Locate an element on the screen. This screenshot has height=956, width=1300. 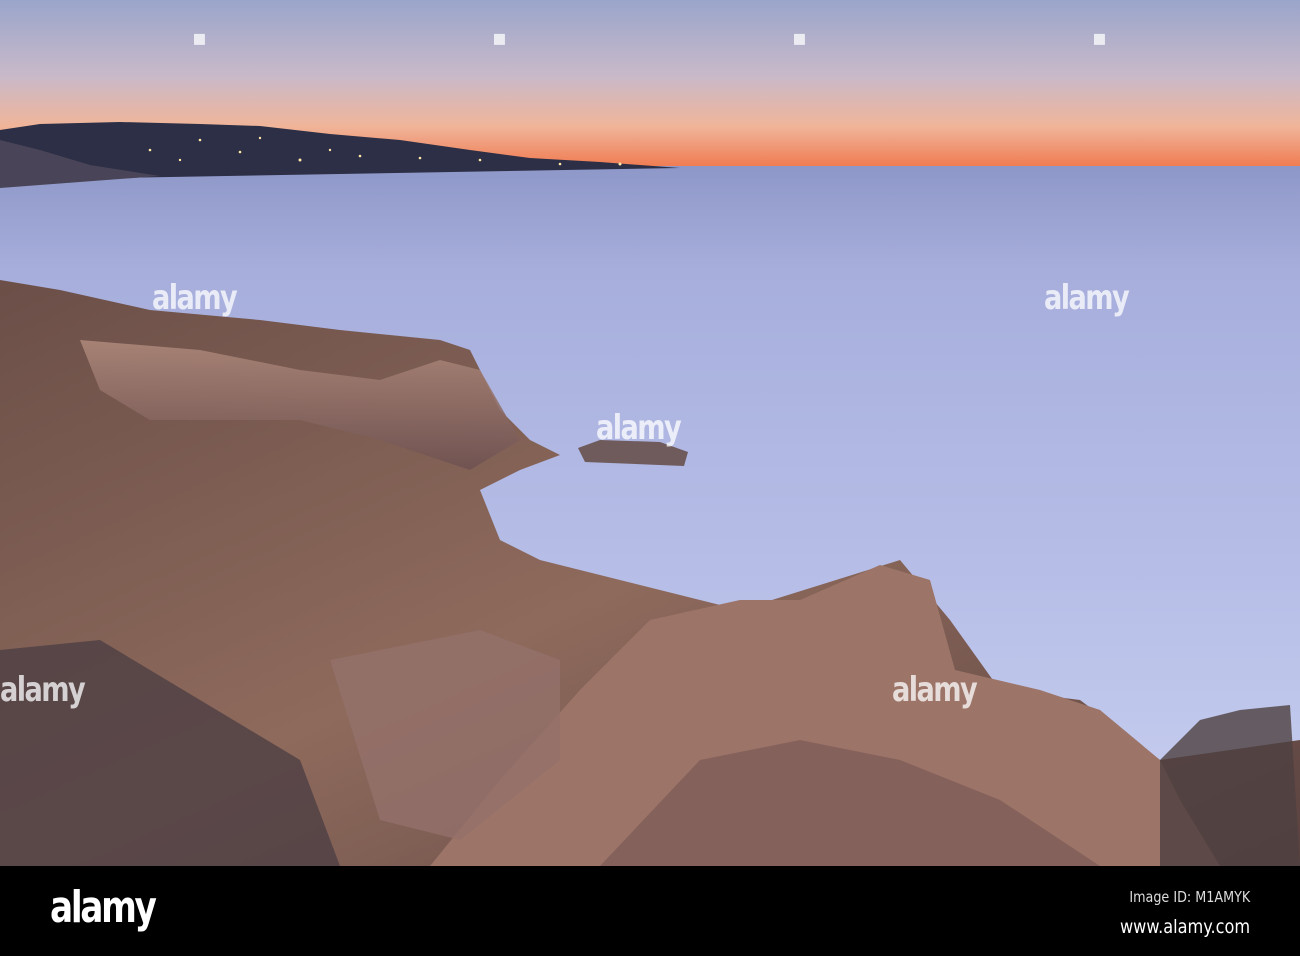
footer-bar: alamy Image ID: M1AMYK www.alamy.com is located at coordinates (650, 911).